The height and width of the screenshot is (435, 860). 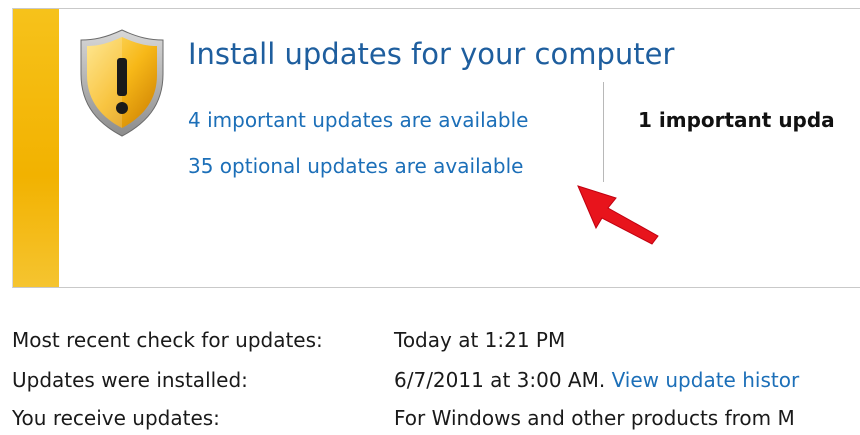 I want to click on recent-check-label: Most recent check for updates:, so click(x=167, y=340).